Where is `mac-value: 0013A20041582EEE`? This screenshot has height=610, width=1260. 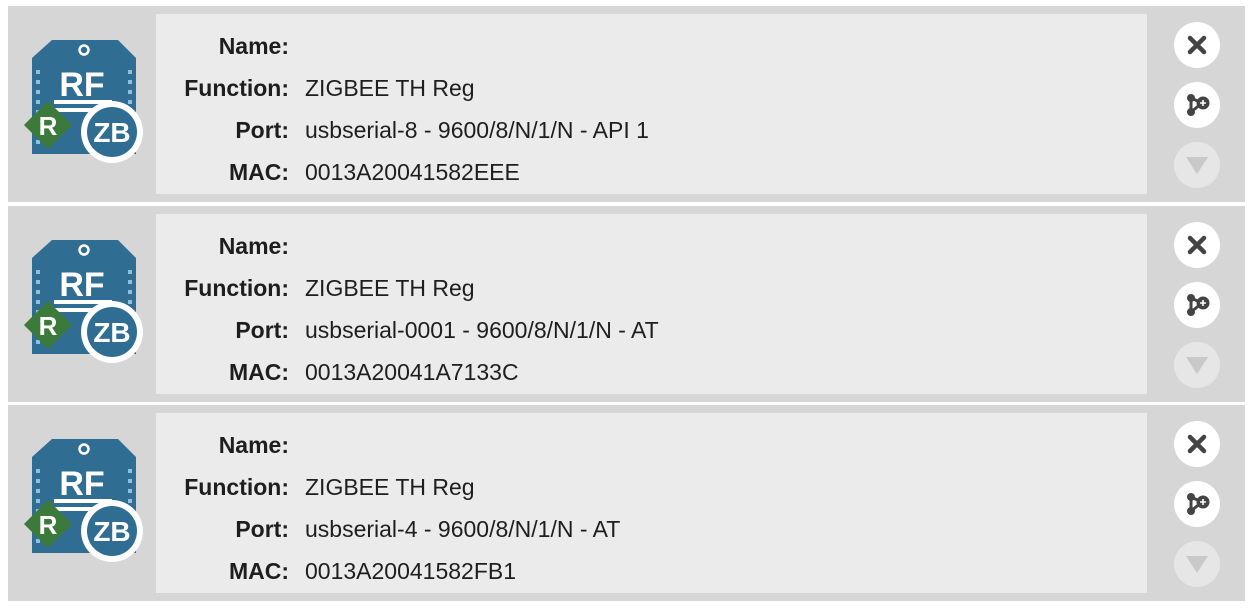
mac-value: 0013A20041582EEE is located at coordinates (412, 172).